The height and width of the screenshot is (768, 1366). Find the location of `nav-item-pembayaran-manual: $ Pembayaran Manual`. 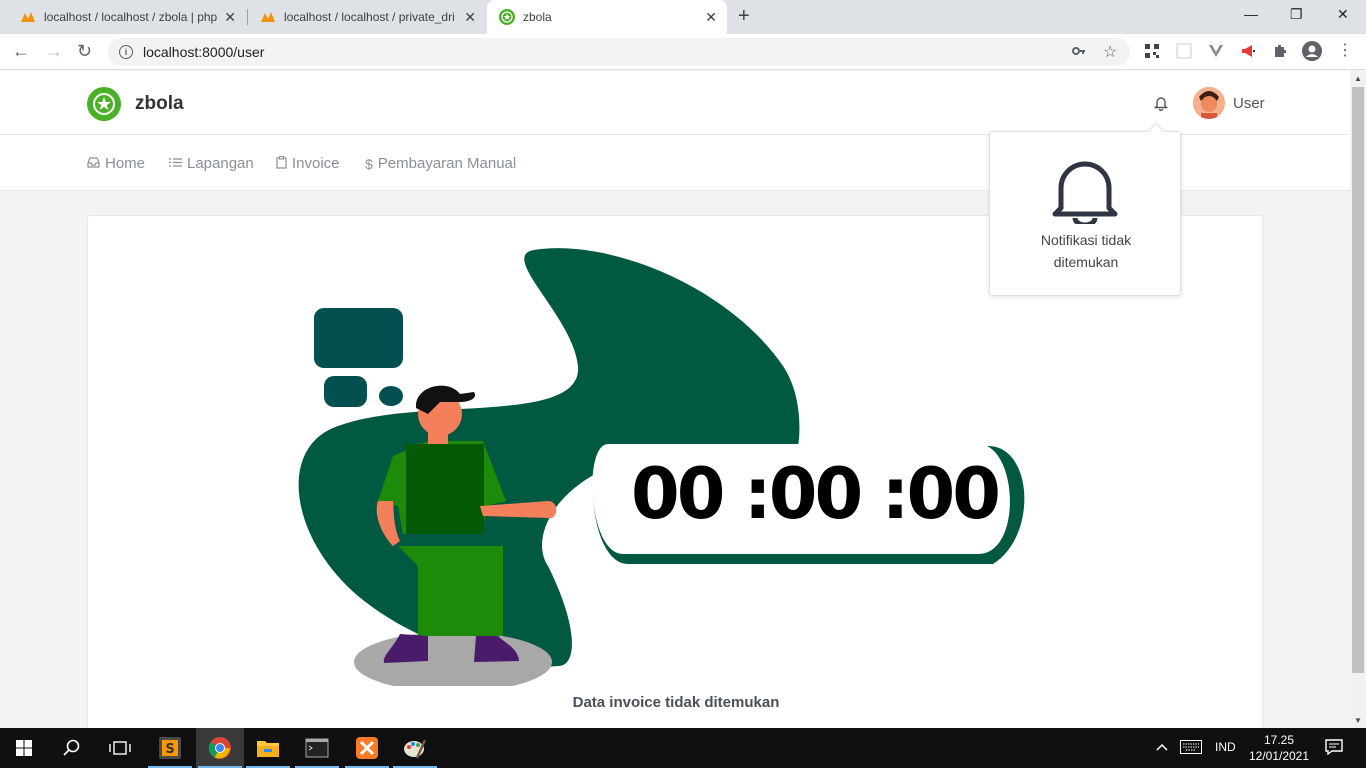

nav-item-pembayaran-manual: $ Pembayaran Manual is located at coordinates (440, 163).